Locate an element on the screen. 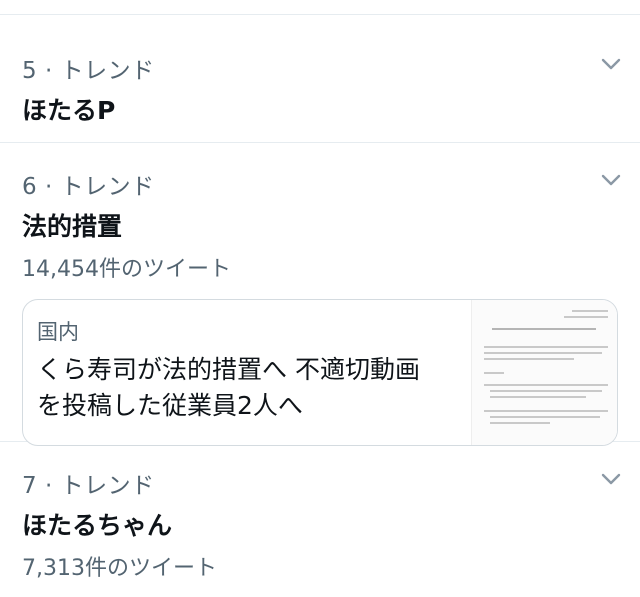 This screenshot has height=597, width=640. news-headline-line: くら寿司が法的措置へ 不適切動画 is located at coordinates (228, 369).